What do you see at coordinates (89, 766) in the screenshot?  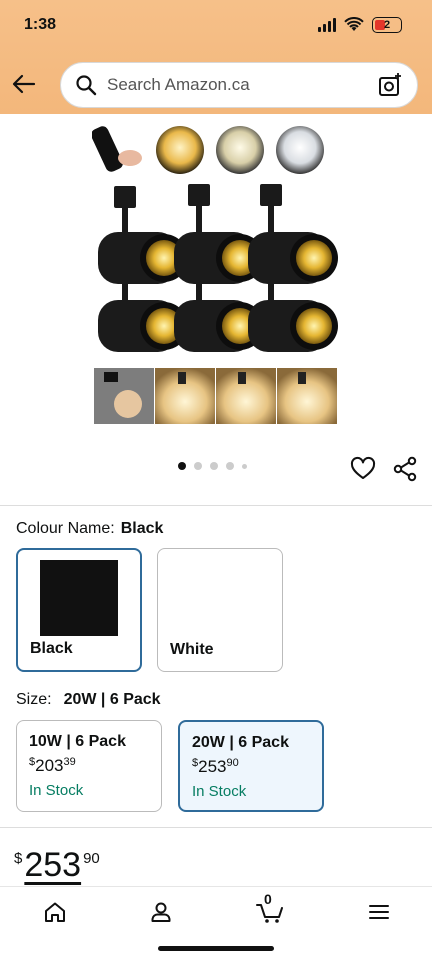 I see `size-option-10w: 10W | 6 Pack $20339 In Stock` at bounding box center [89, 766].